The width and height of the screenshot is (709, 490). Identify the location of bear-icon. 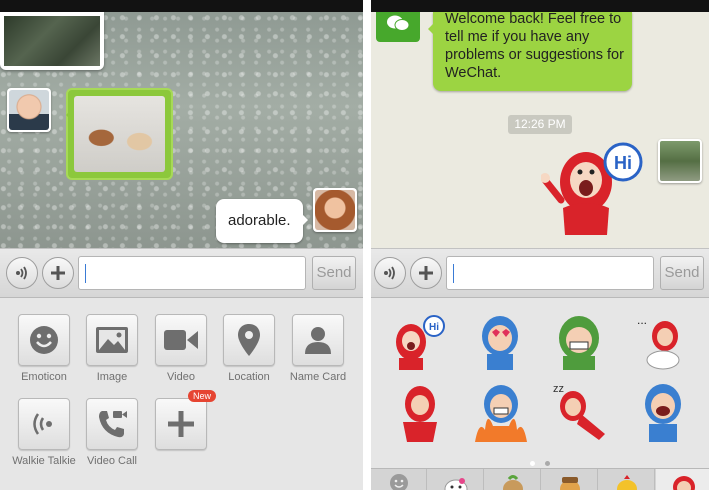
(513, 482).